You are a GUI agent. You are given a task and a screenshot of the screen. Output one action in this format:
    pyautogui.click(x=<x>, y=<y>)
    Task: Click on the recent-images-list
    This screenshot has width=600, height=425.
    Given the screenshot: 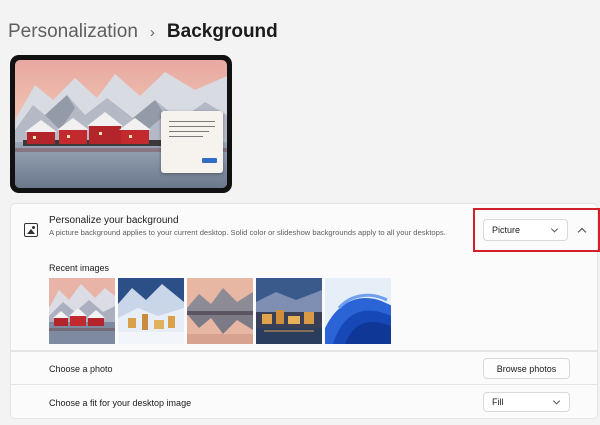 What is the action you would take?
    pyautogui.click(x=220, y=311)
    